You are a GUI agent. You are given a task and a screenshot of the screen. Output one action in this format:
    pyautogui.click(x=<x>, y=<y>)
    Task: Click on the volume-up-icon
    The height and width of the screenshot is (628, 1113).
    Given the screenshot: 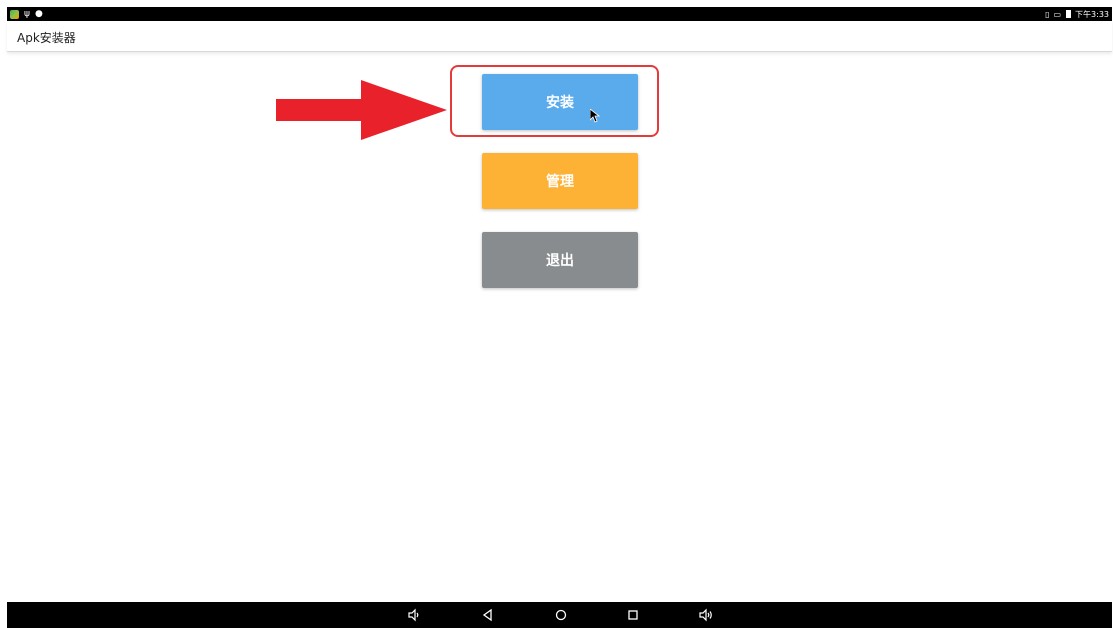 What is the action you would take?
    pyautogui.click(x=706, y=615)
    